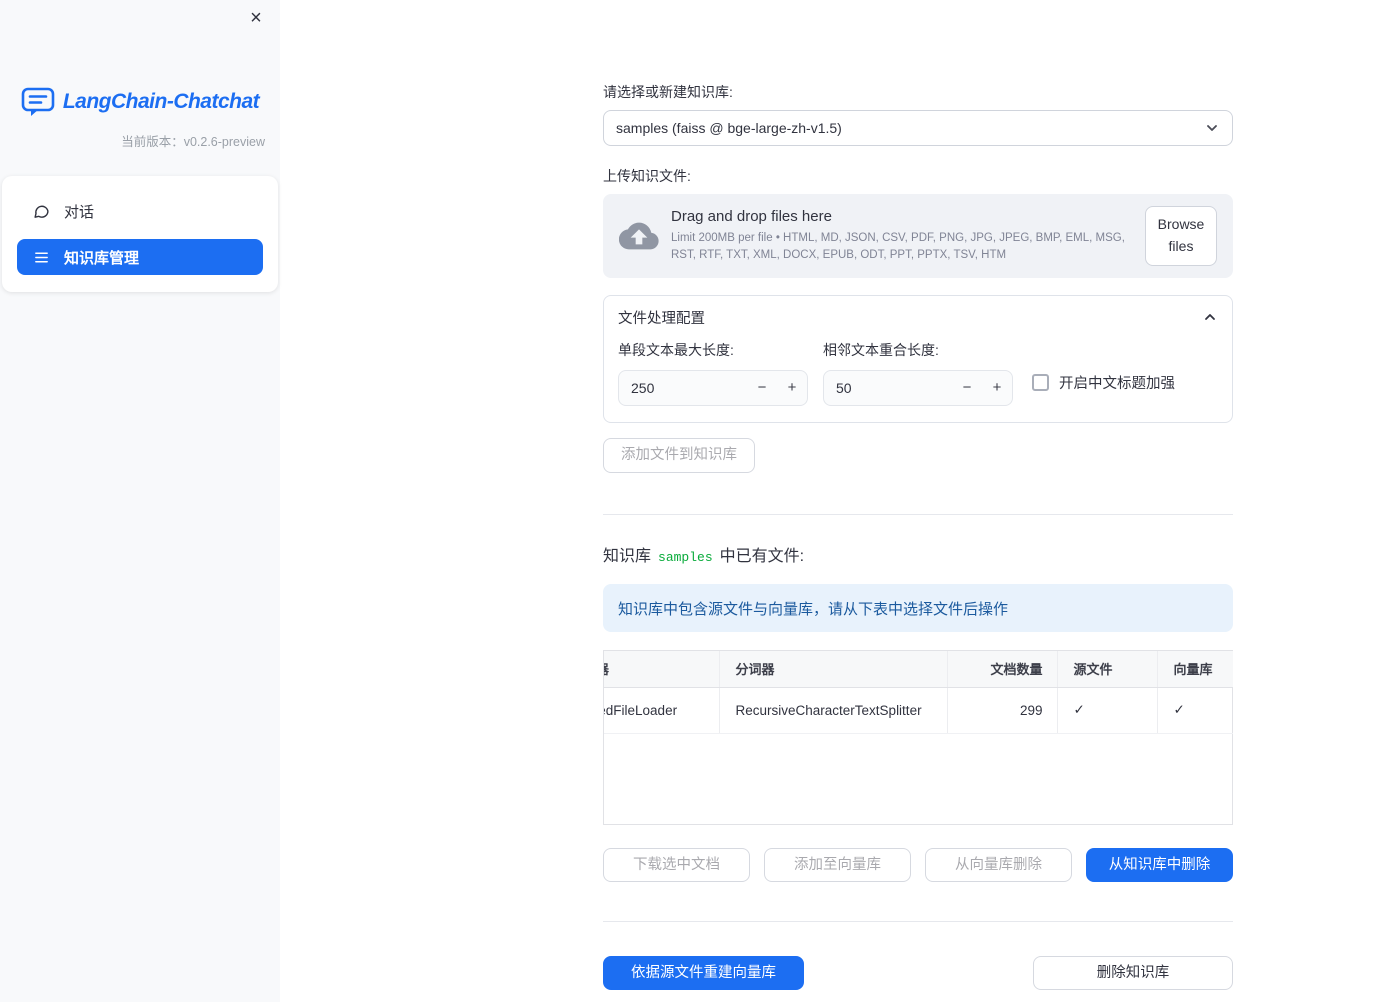 The image size is (1380, 1002). I want to click on uploader-title: Drag and drop files here, so click(751, 217).